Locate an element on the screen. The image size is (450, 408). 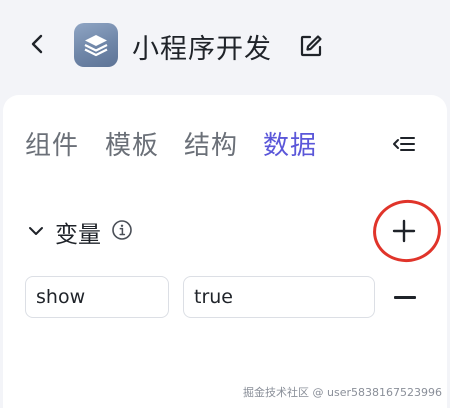
app-logo is located at coordinates (96, 45).